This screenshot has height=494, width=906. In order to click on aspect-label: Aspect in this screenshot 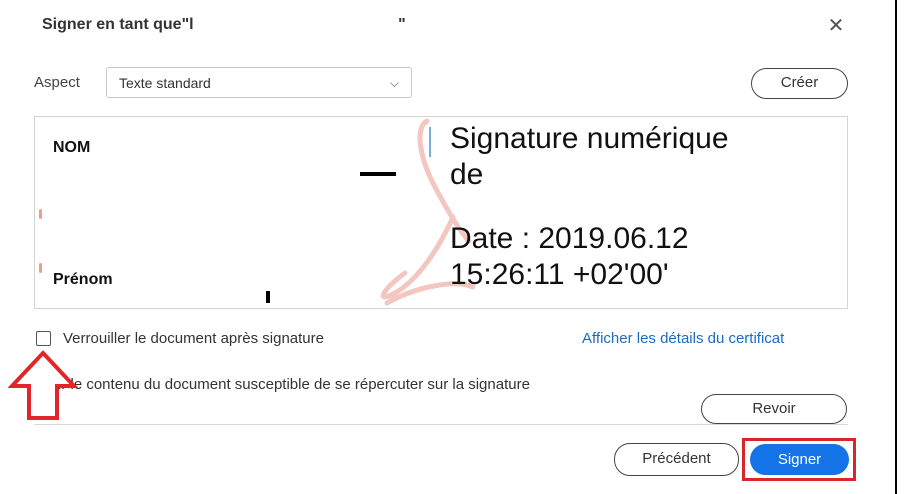, I will do `click(57, 82)`.